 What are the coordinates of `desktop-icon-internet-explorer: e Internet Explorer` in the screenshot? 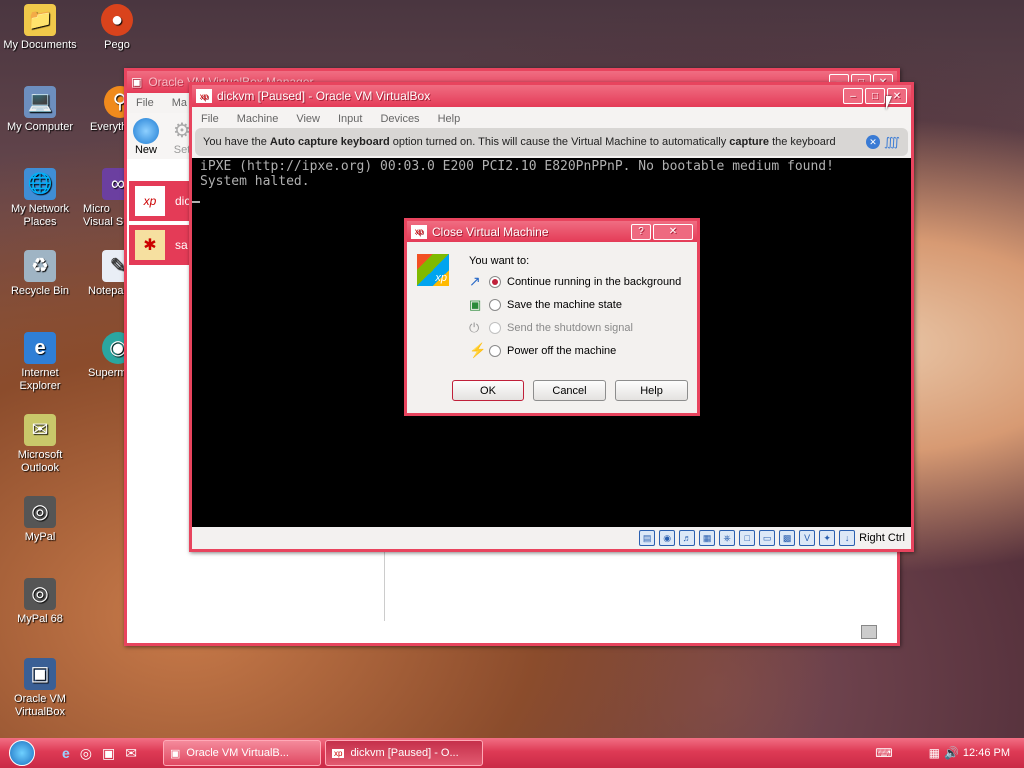 It's located at (40, 362).